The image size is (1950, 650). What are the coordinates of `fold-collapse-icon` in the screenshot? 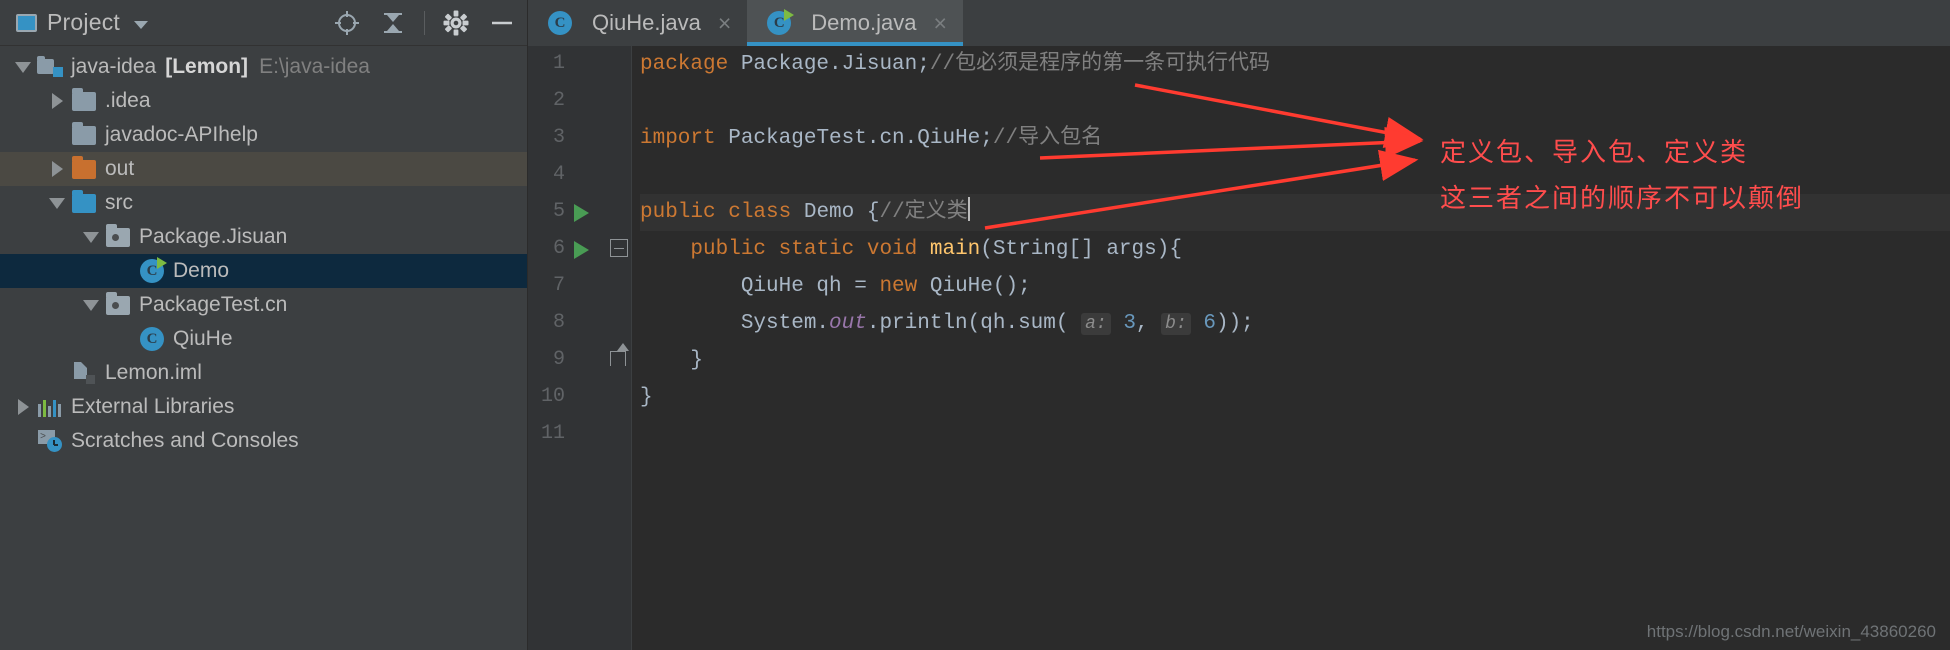 It's located at (619, 248).